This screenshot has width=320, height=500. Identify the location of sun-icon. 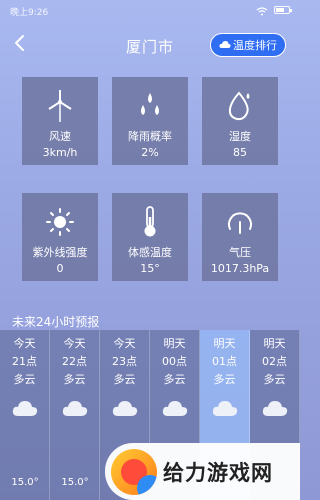
(60, 222).